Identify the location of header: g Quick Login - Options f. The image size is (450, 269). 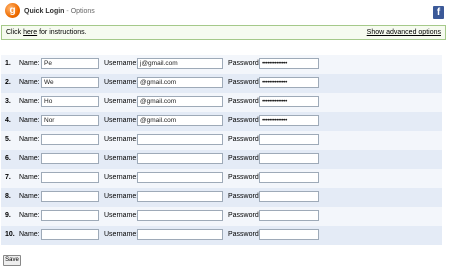
(225, 11).